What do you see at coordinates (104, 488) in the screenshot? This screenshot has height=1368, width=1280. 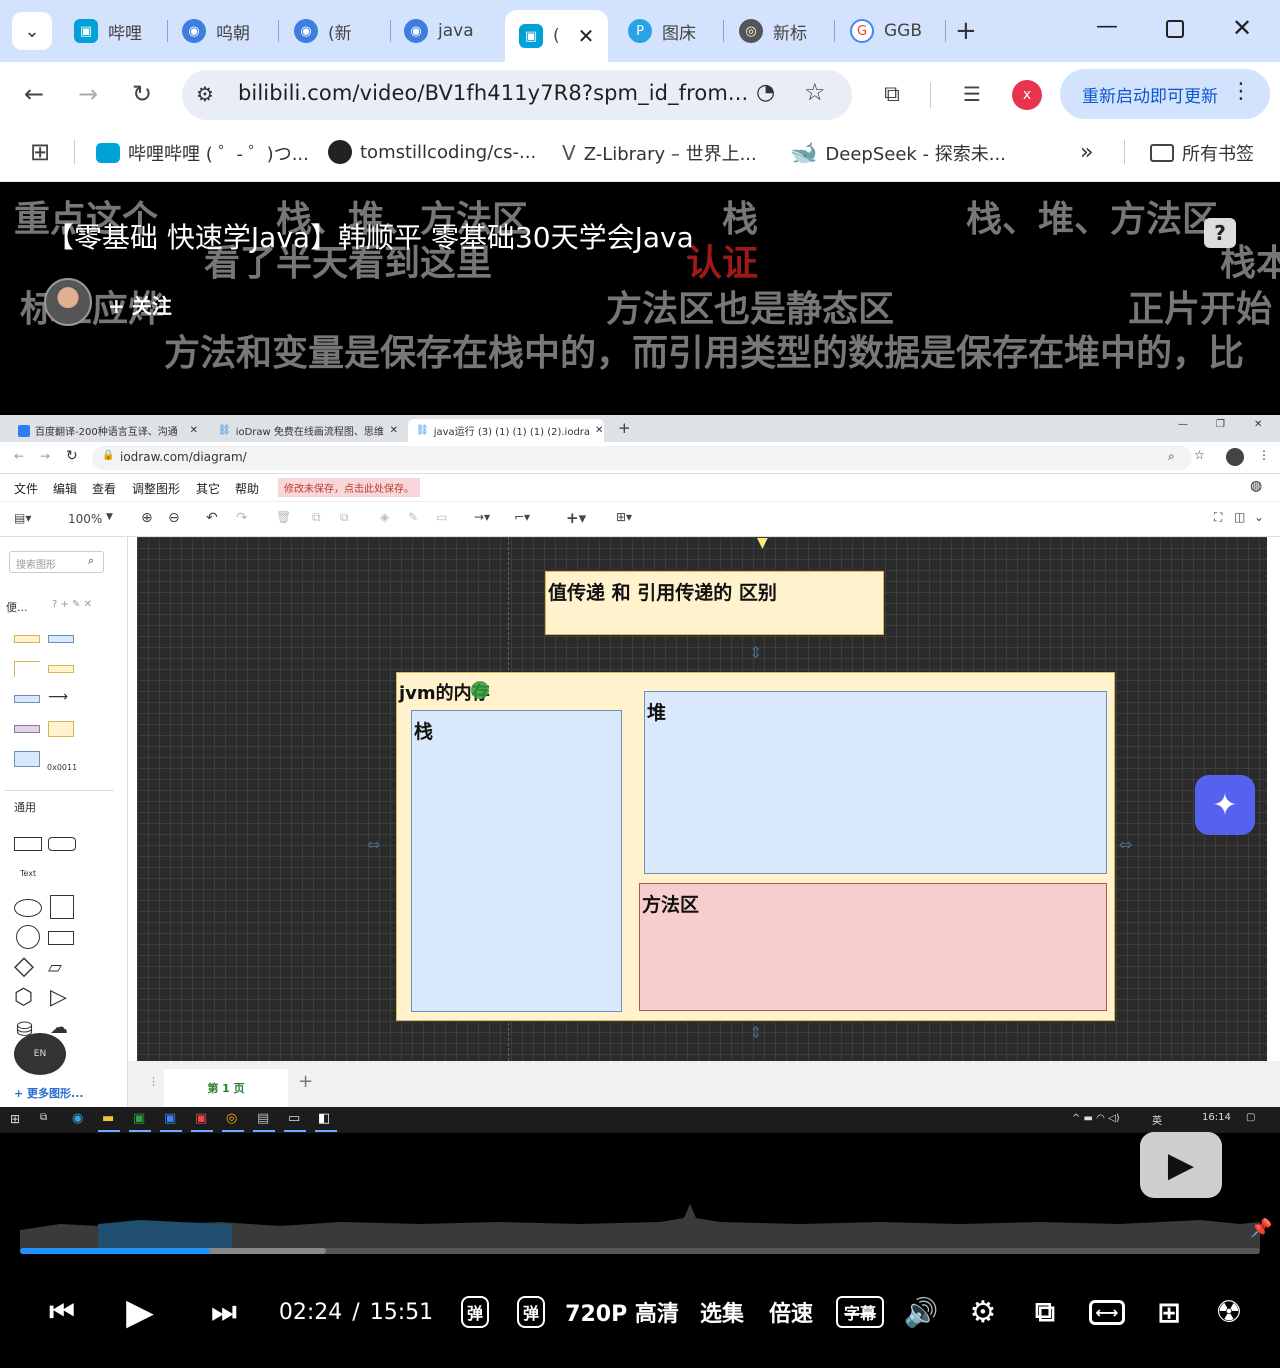 I see `menu-view: 查看` at bounding box center [104, 488].